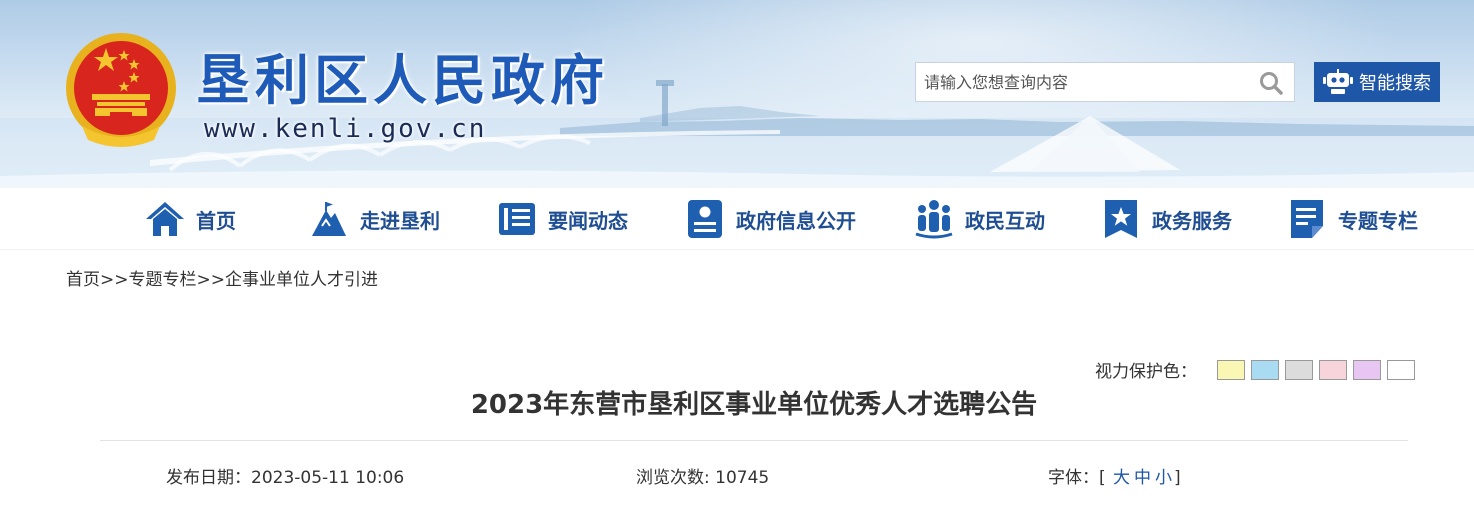  I want to click on document-icon, so click(1307, 219).